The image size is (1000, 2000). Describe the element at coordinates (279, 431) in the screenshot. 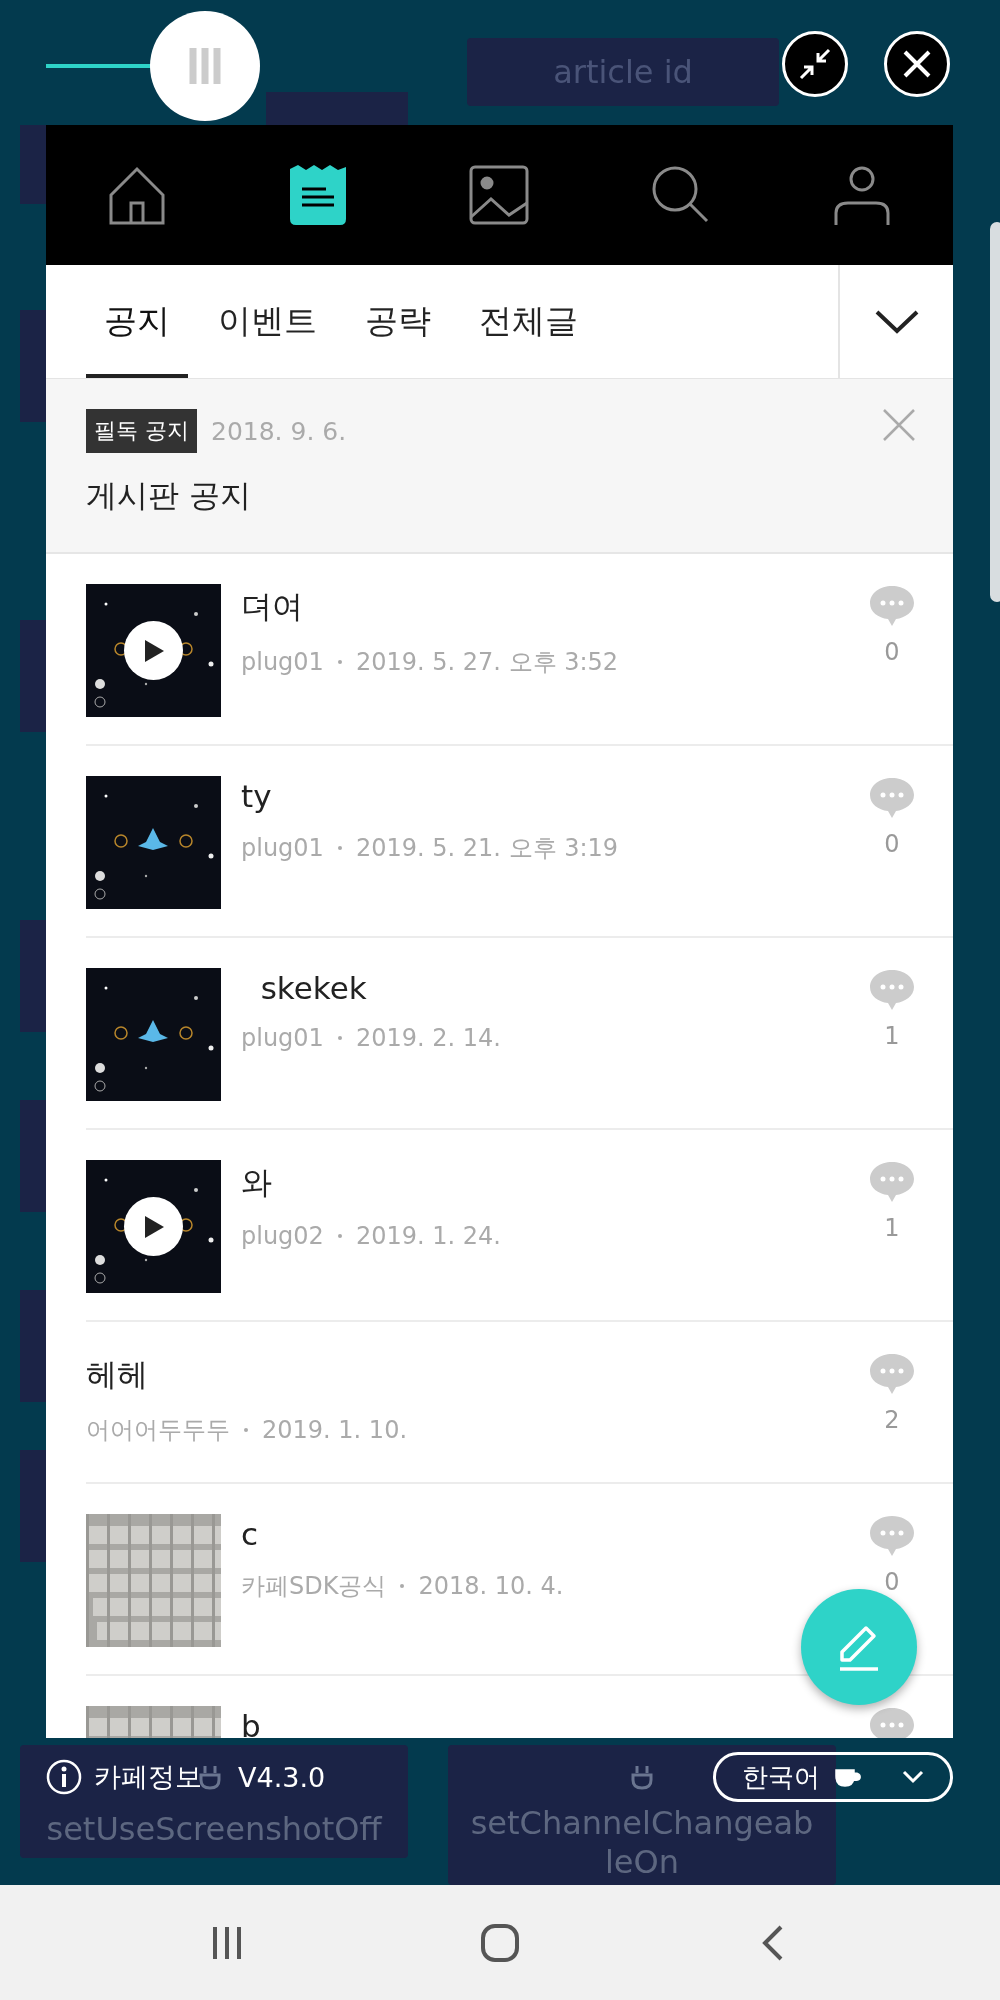

I see `notice-date: 2018. 9. 6.` at that location.